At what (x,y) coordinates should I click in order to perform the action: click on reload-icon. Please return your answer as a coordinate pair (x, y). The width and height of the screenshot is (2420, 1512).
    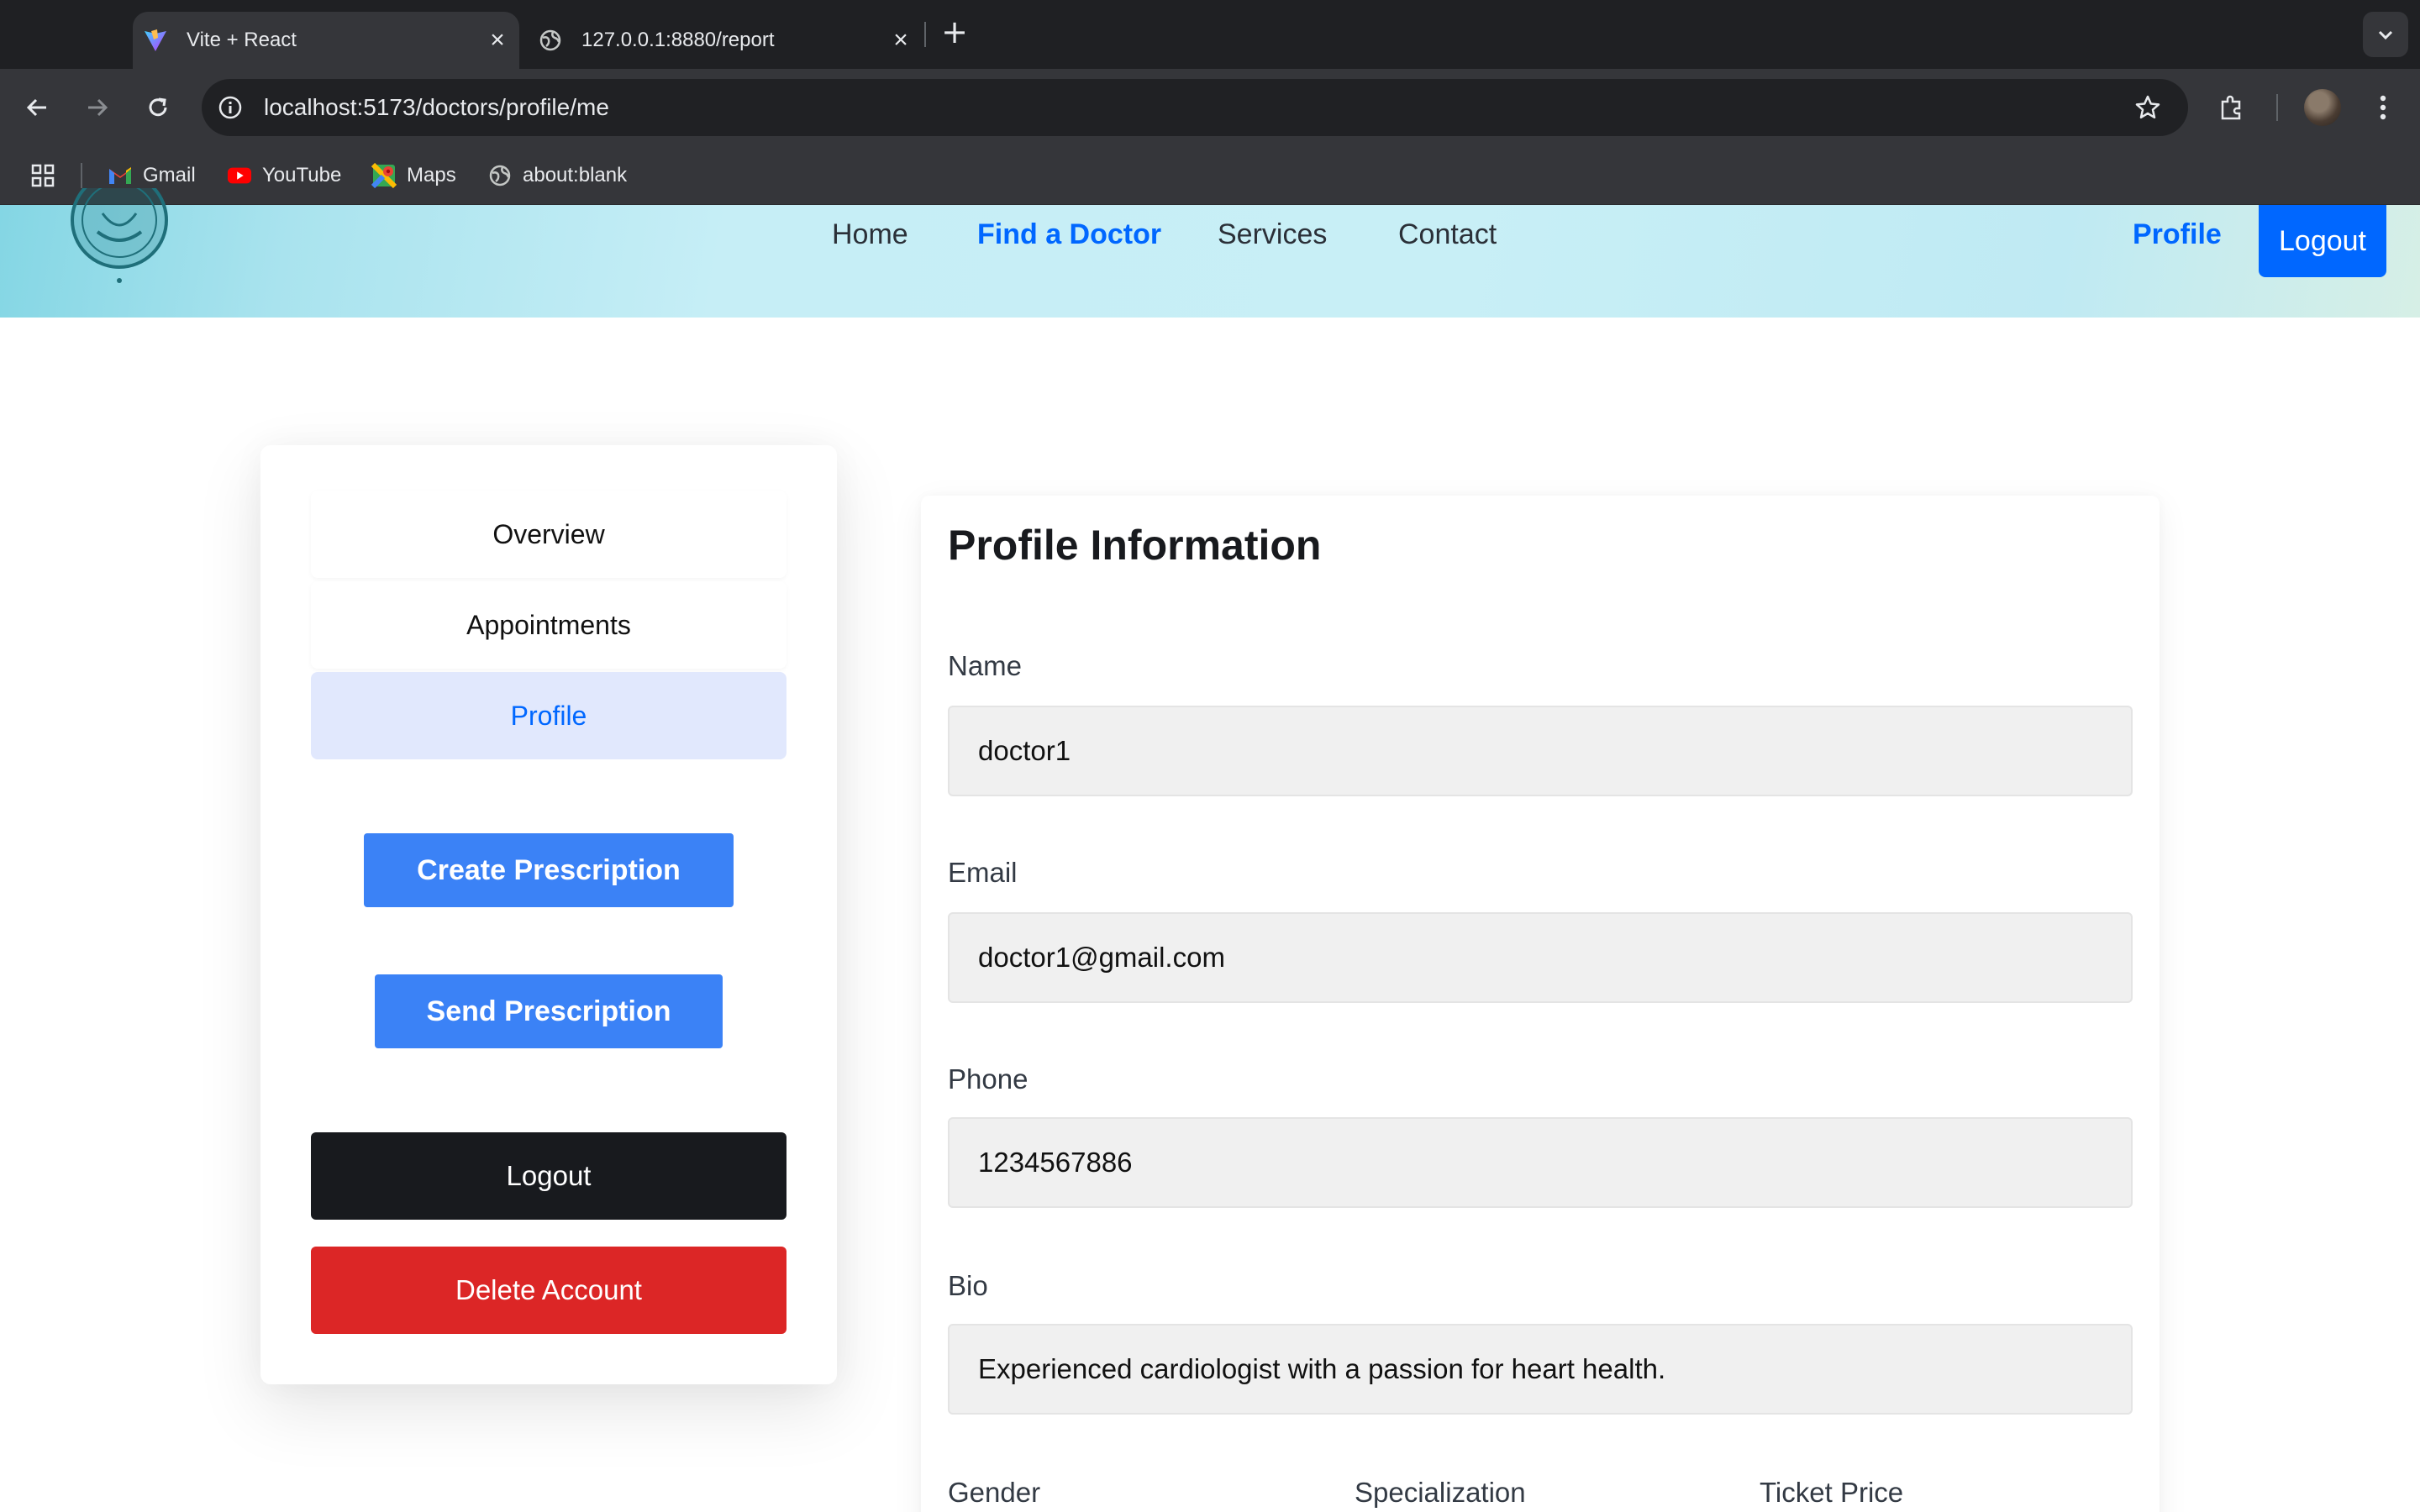
    Looking at the image, I should click on (158, 107).